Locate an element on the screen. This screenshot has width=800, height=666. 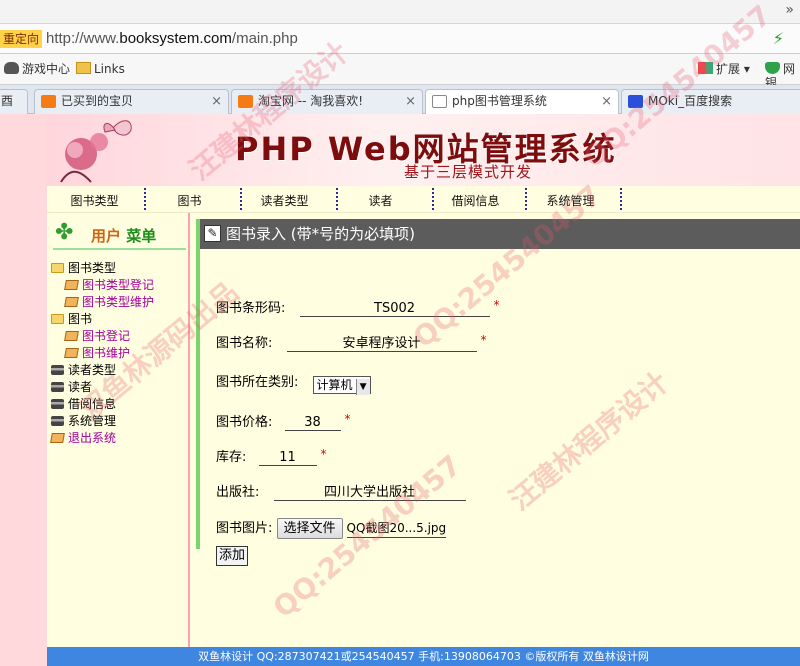
tab-php-book-system: php图书管理系统 × is located at coordinates (522, 102).